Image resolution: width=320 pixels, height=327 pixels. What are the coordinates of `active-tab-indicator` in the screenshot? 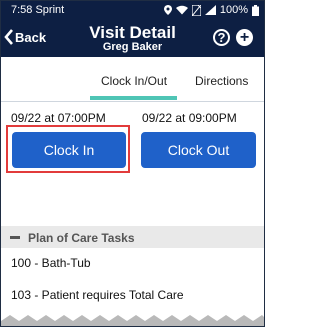 It's located at (133, 98).